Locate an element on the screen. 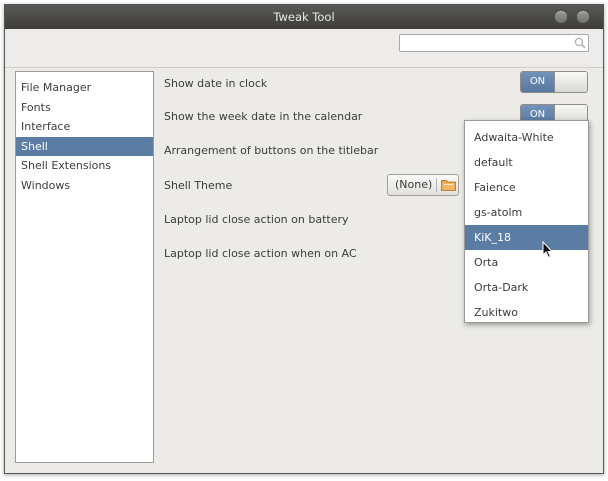 This screenshot has height=481, width=608. switch-knob is located at coordinates (570, 82).